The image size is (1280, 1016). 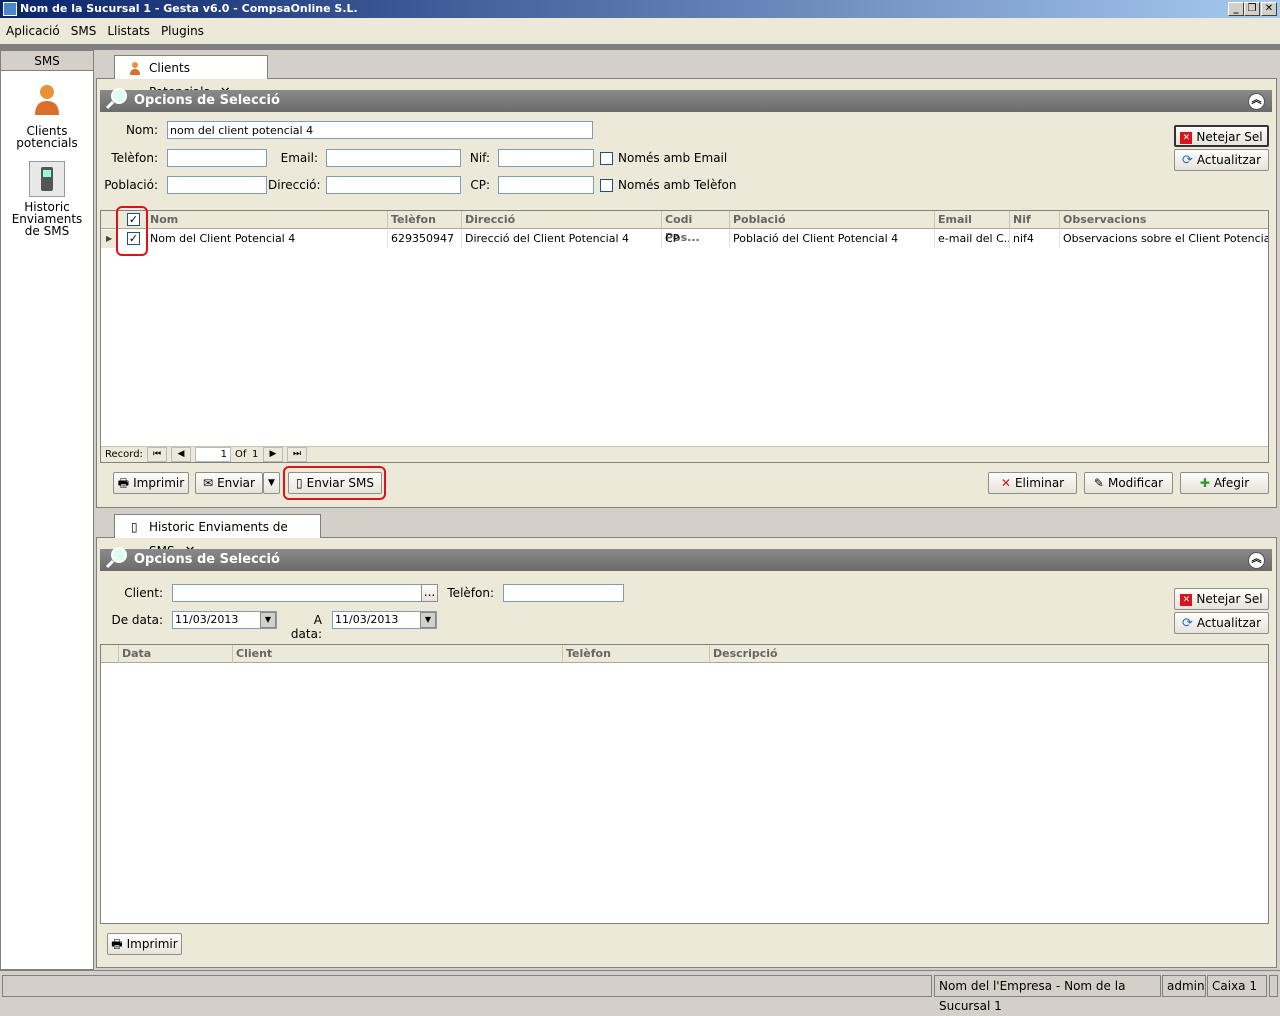 I want to click on status-company: Nom del l'Empresa - Nom de la Sucursal 1, so click(x=1047, y=994).